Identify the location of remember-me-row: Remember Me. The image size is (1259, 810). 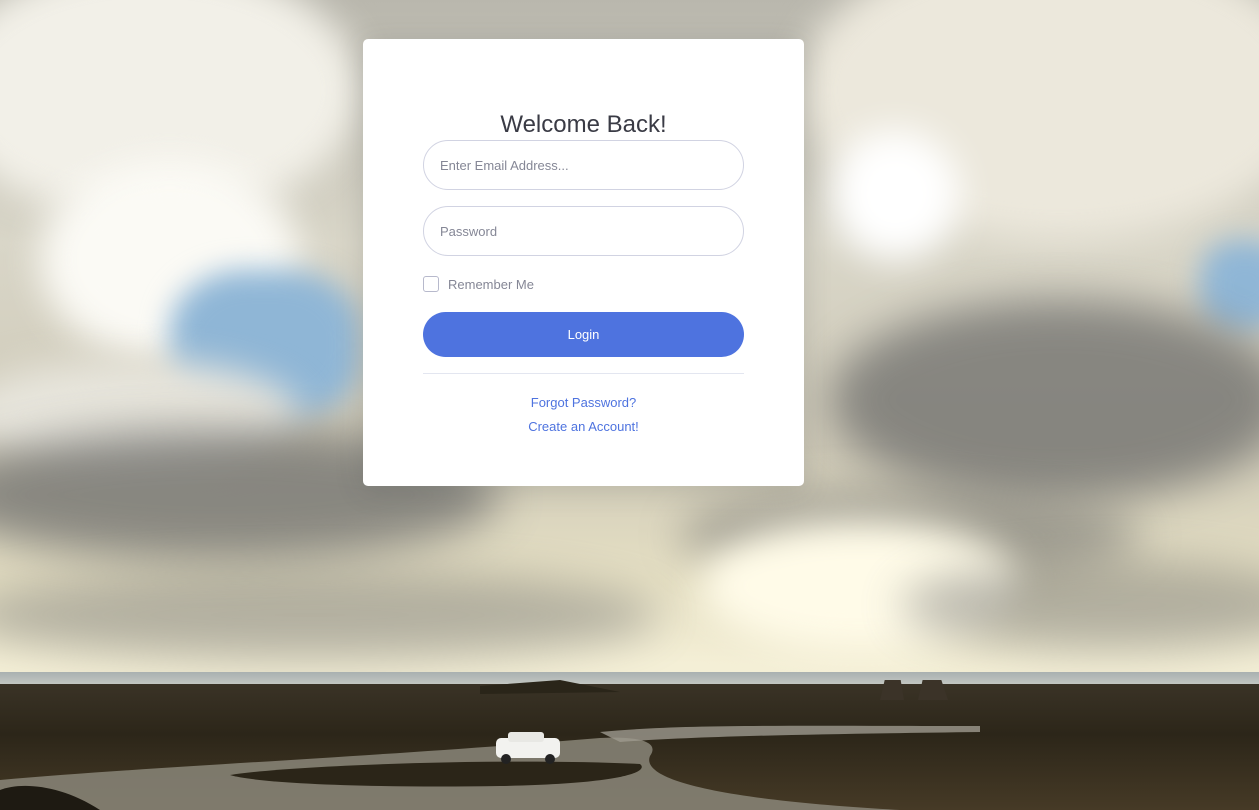
(478, 284).